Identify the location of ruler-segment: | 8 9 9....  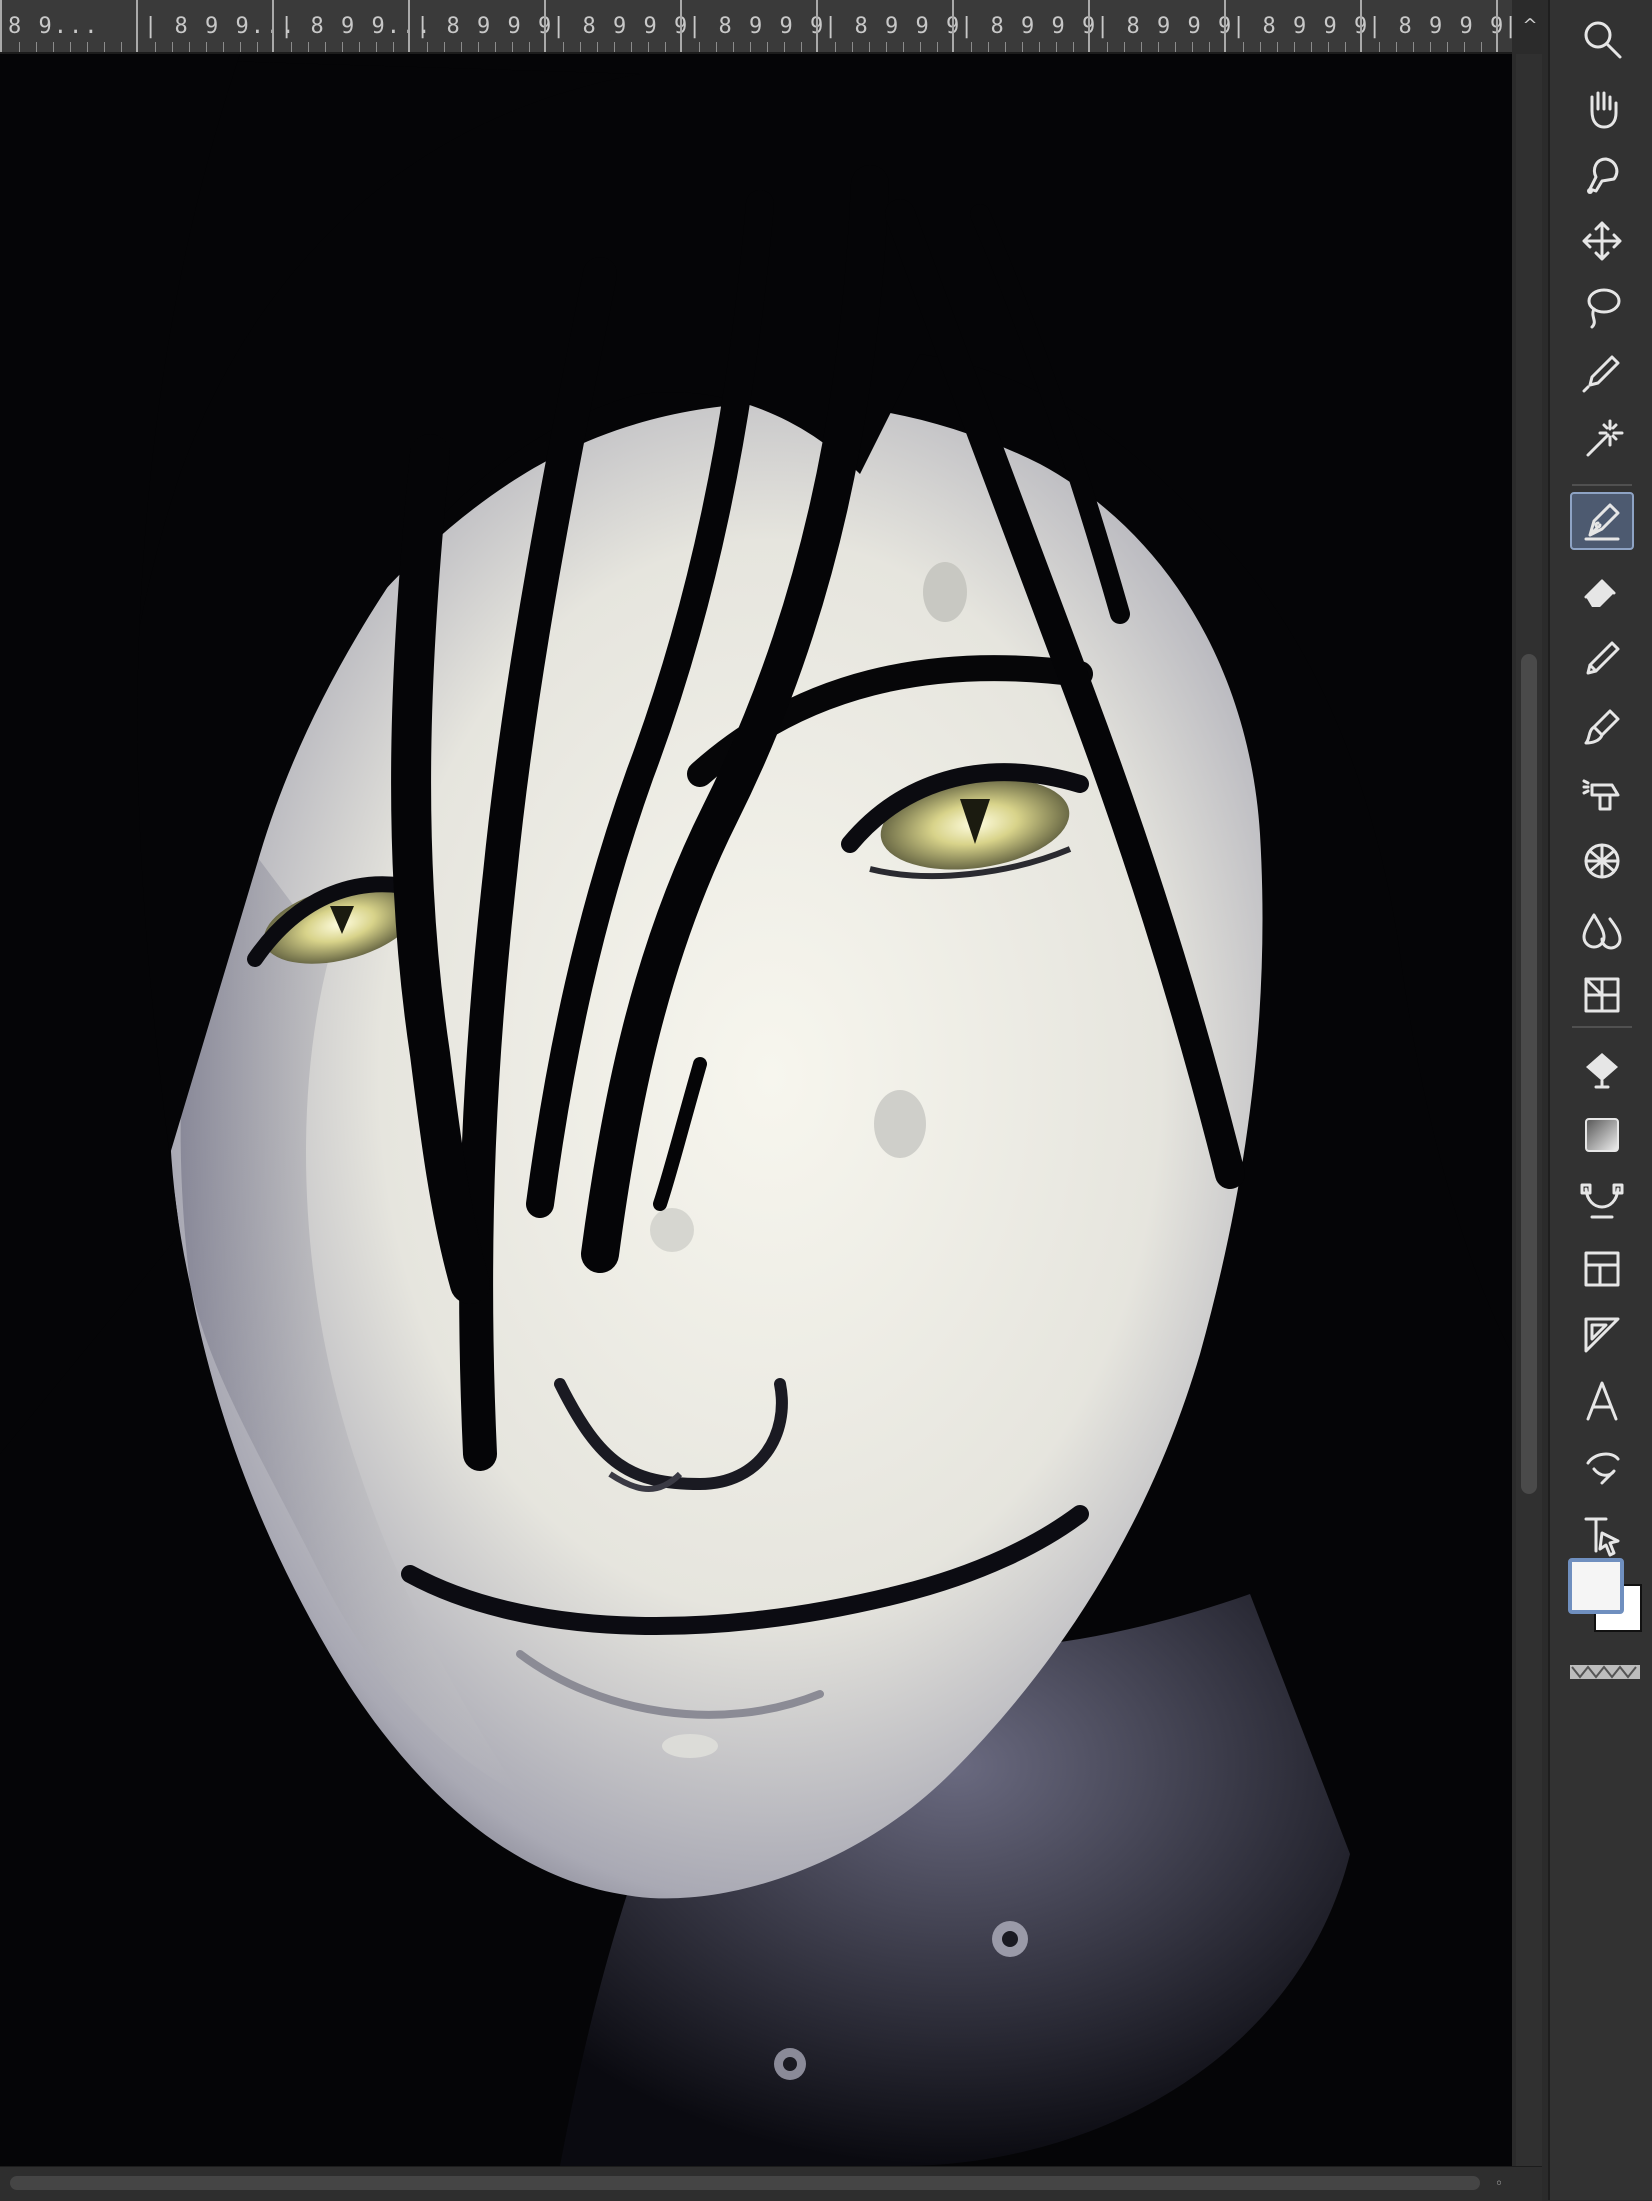
(215, 26).